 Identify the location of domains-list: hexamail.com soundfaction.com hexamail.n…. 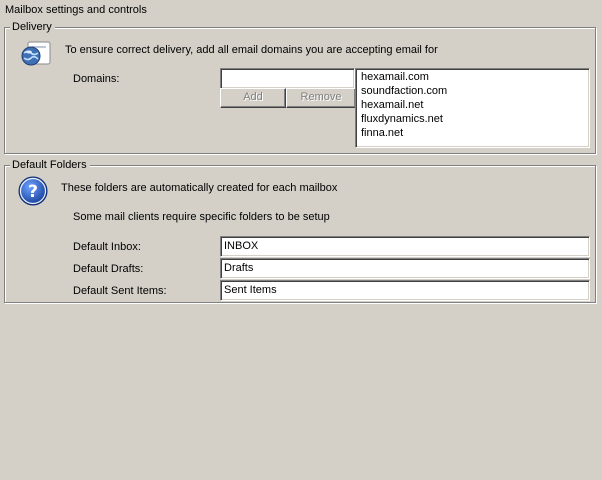
(472, 108).